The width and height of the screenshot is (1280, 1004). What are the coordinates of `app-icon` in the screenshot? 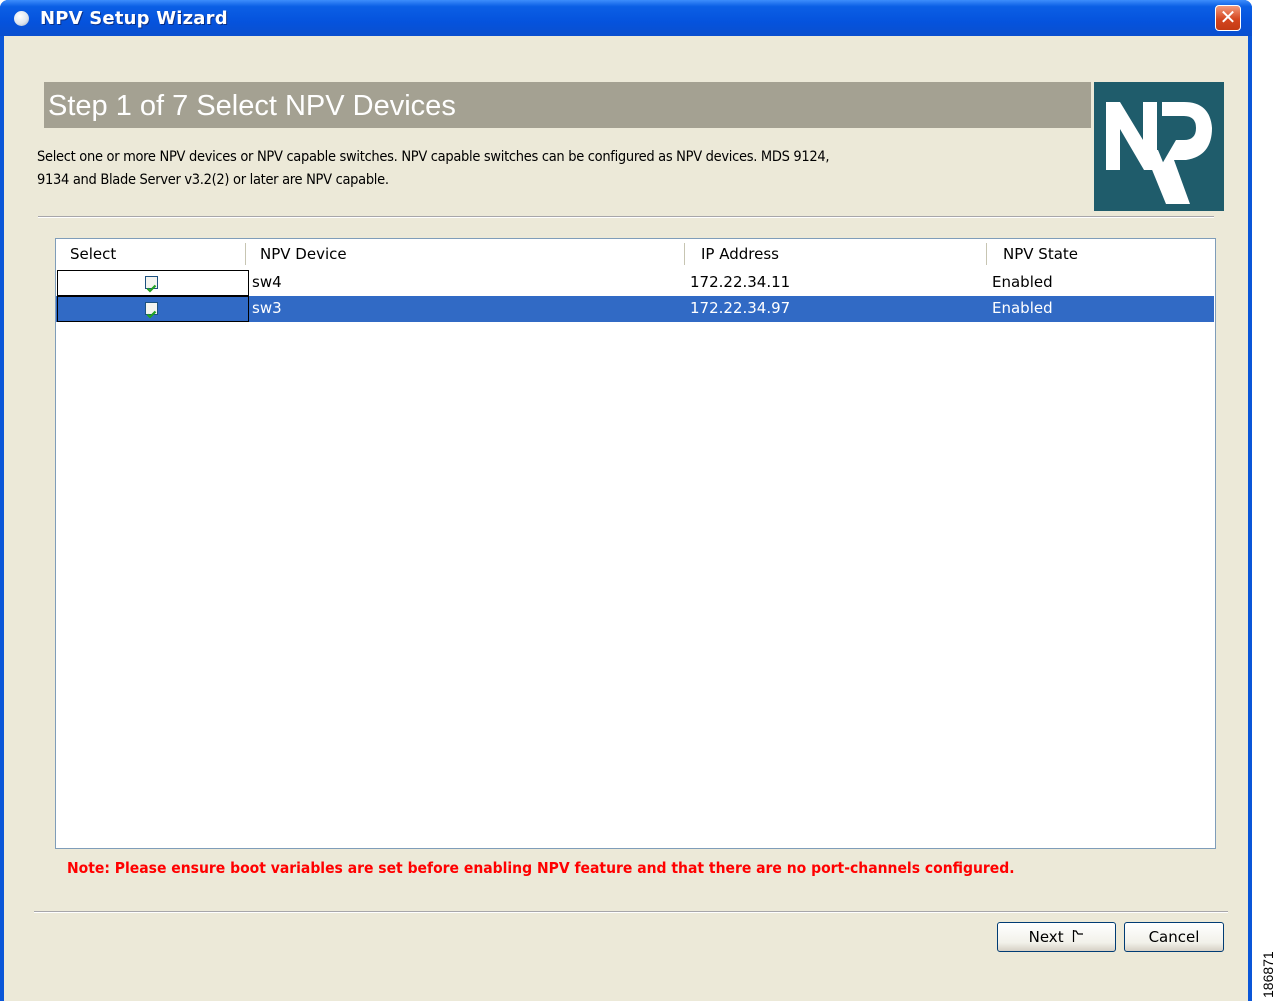 It's located at (21, 18).